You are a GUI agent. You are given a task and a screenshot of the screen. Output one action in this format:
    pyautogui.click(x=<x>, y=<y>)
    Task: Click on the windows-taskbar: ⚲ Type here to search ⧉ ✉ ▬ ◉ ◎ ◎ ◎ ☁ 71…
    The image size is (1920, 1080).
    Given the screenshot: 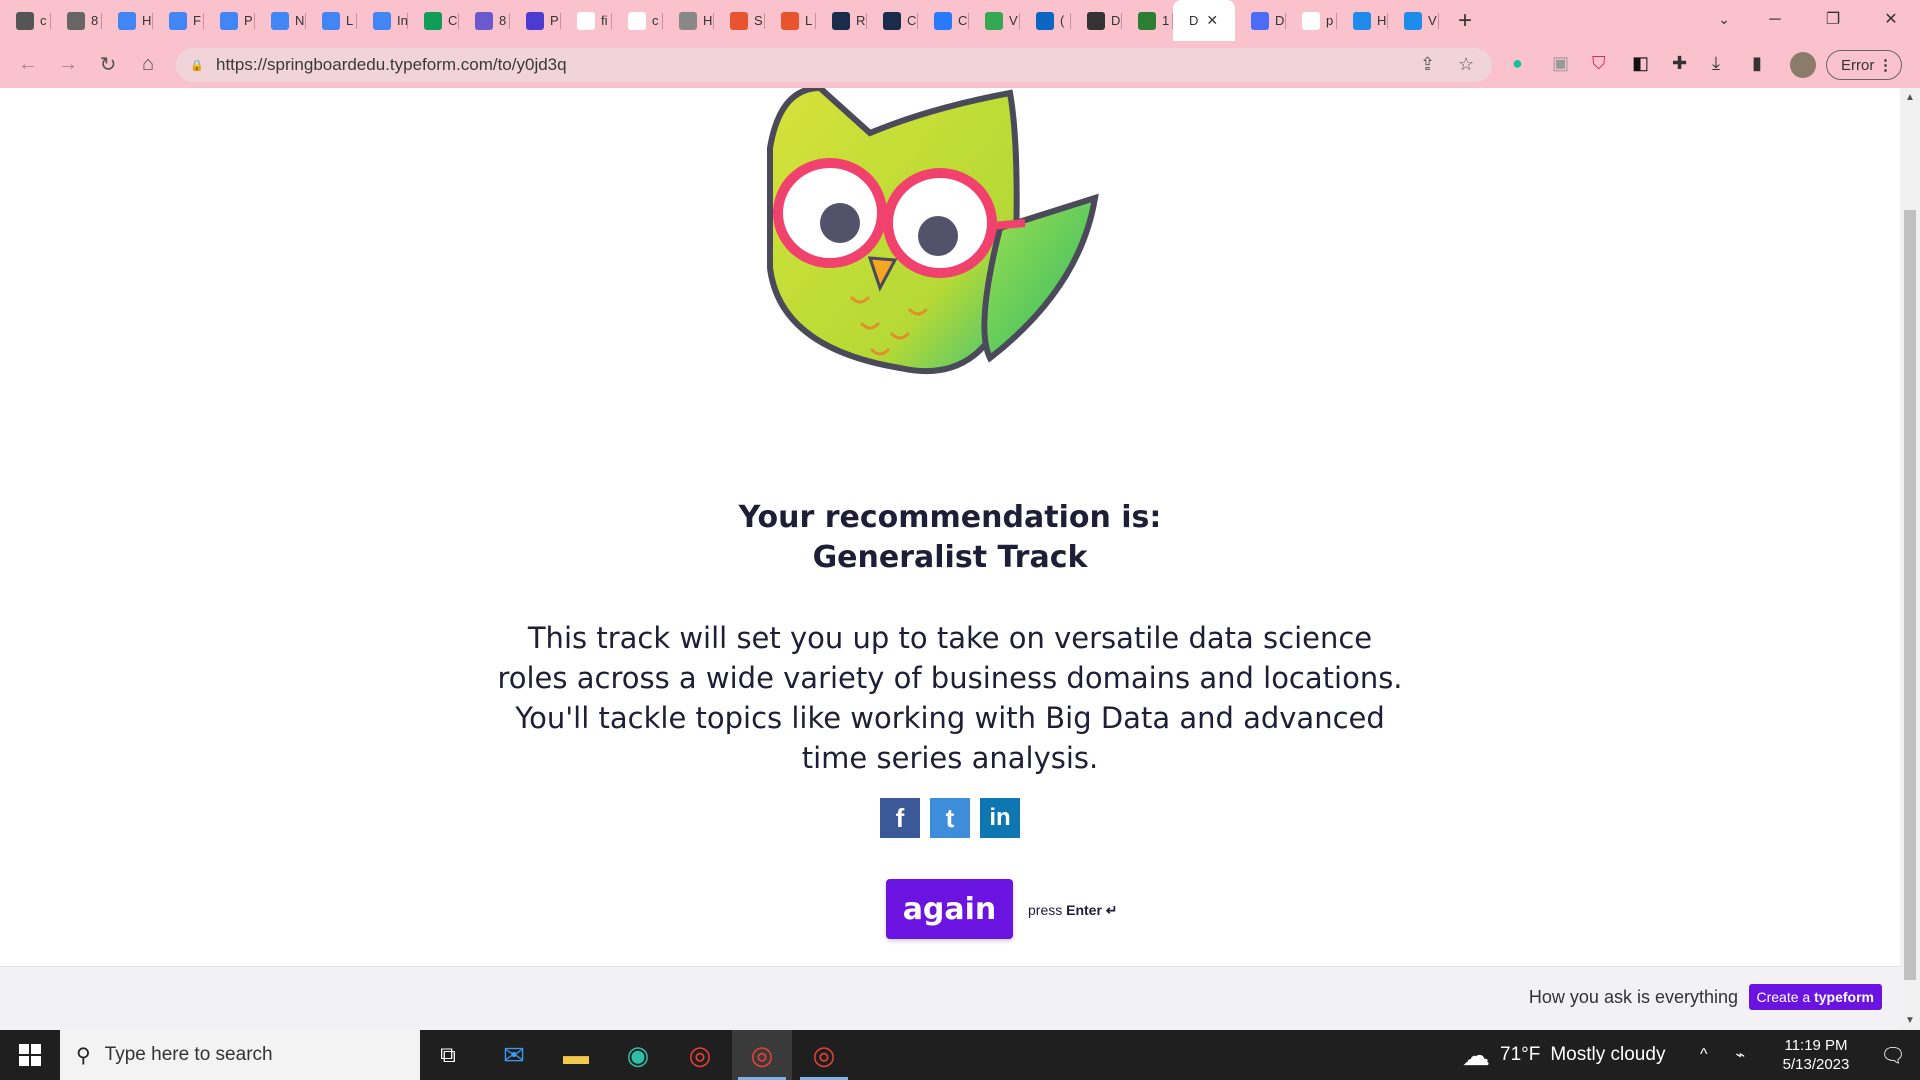 What is the action you would take?
    pyautogui.click(x=960, y=1055)
    